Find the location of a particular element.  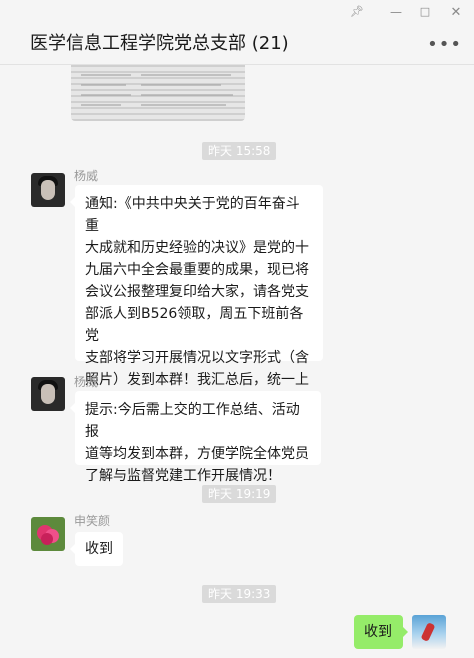

image-message is located at coordinates (158, 93).